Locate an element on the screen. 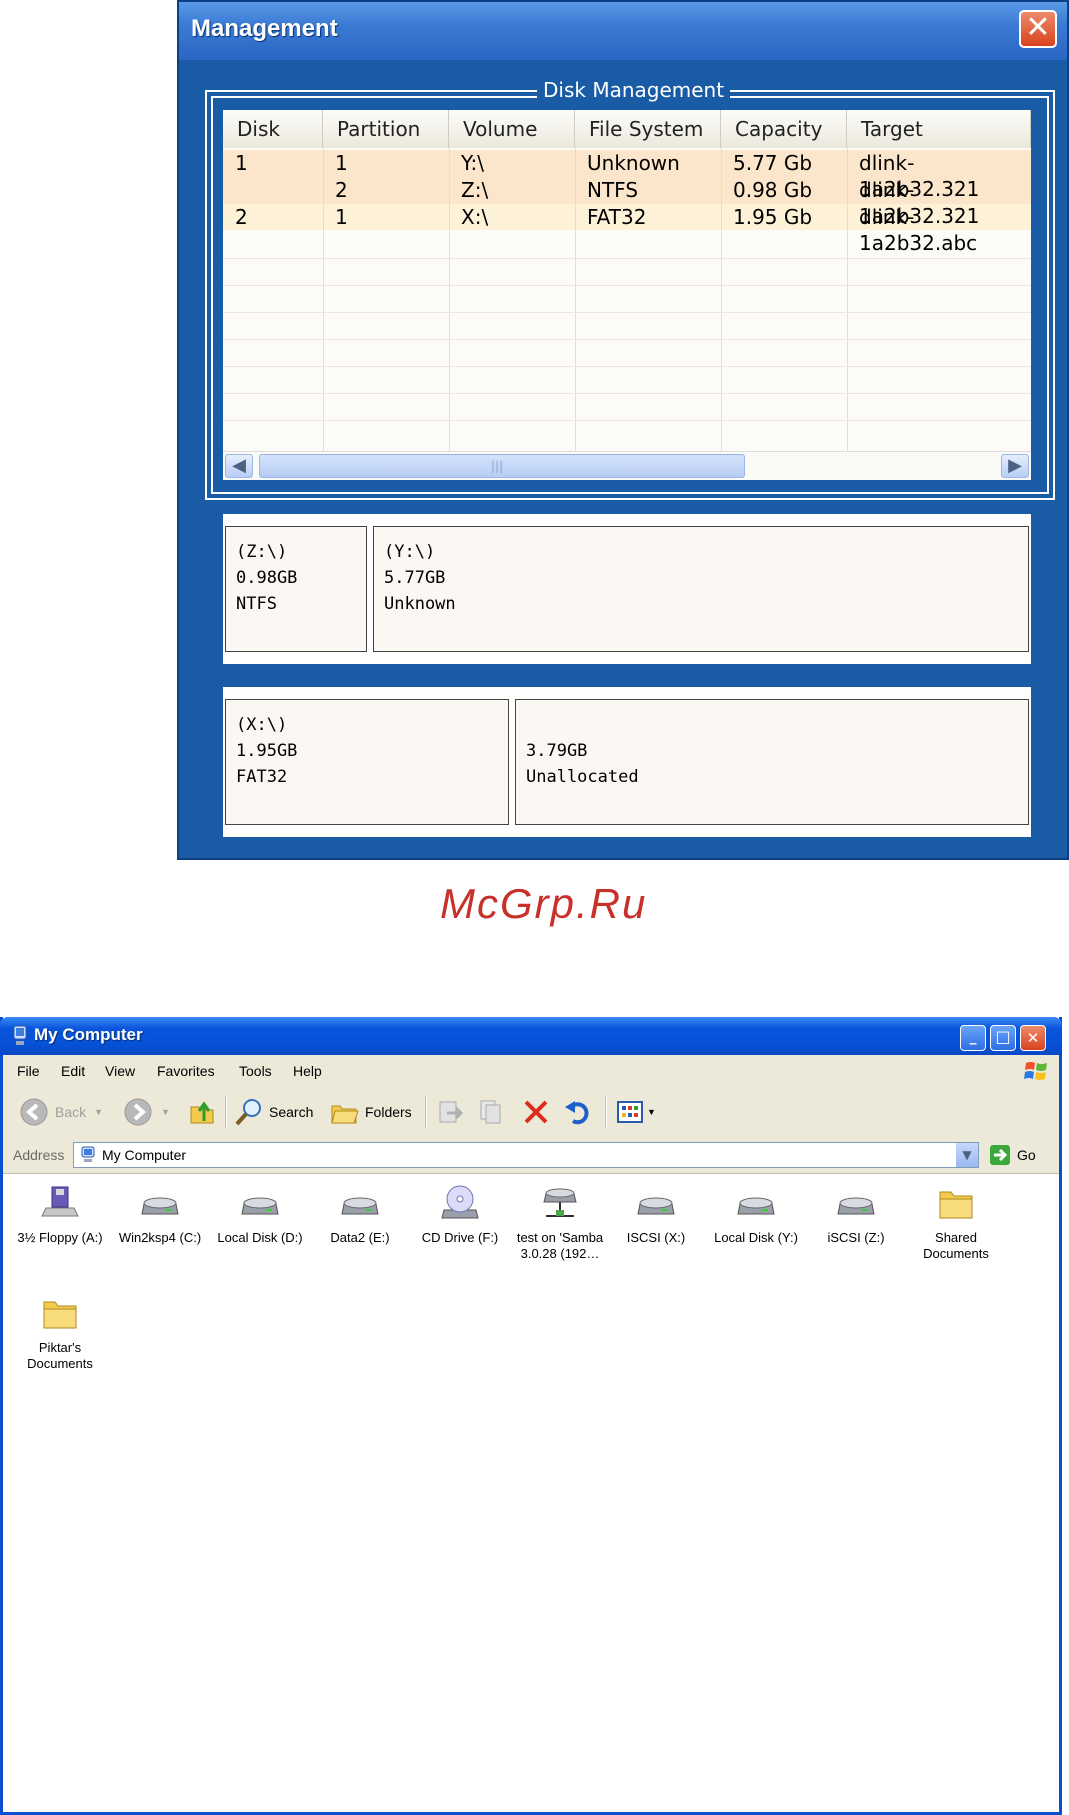 The image size is (1069, 1815). forward-arrow-icon is located at coordinates (138, 1112).